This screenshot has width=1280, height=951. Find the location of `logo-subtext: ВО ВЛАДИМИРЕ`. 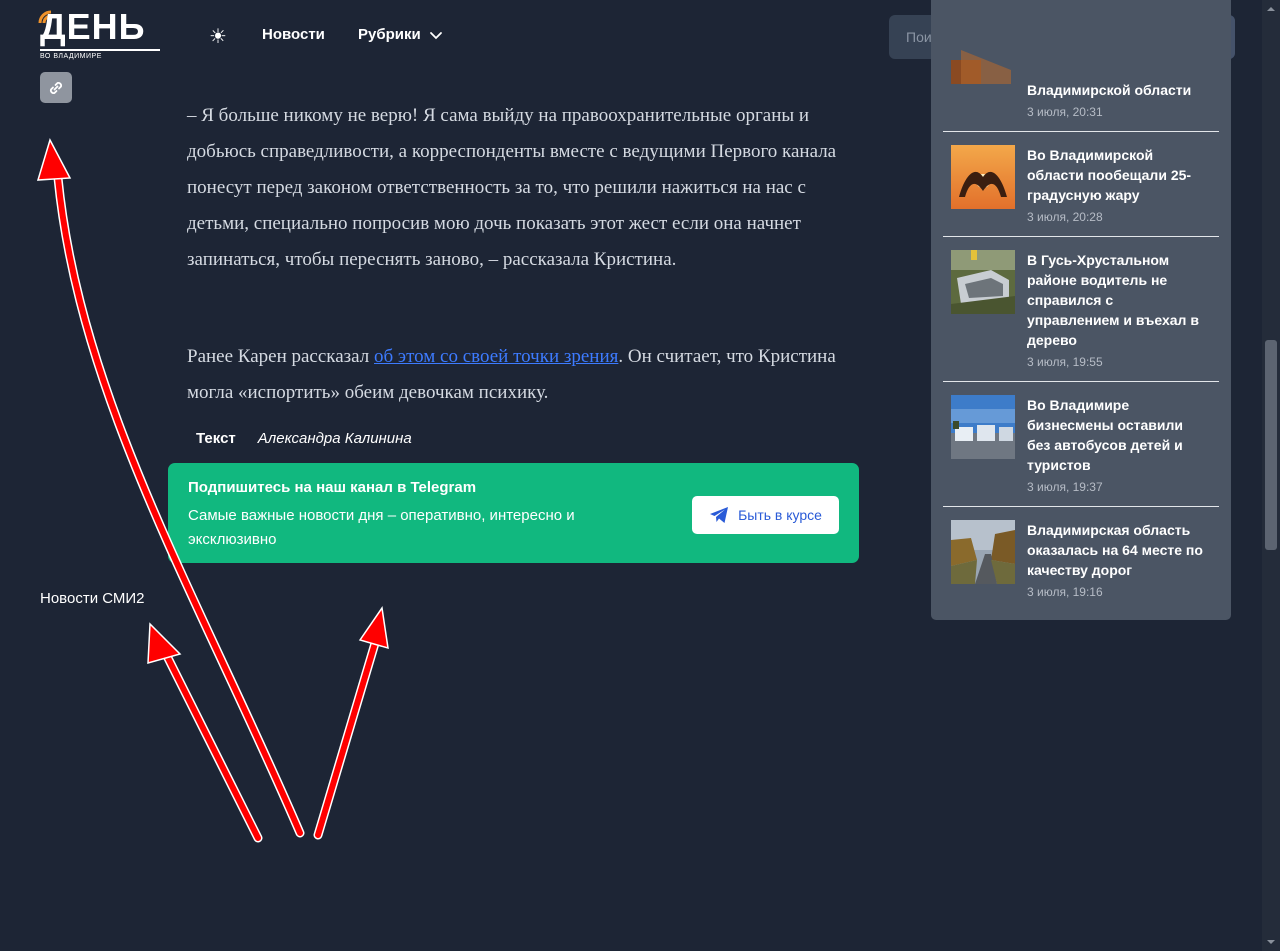

logo-subtext: ВО ВЛАДИМИРЕ is located at coordinates (71, 56).